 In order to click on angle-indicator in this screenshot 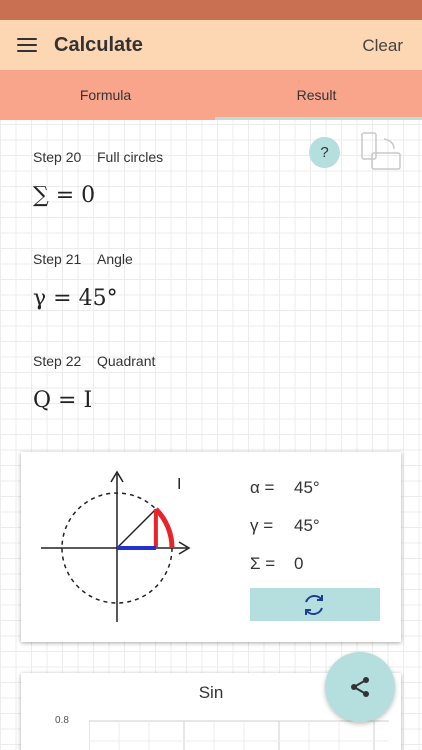, I will do `click(145, 528)`.